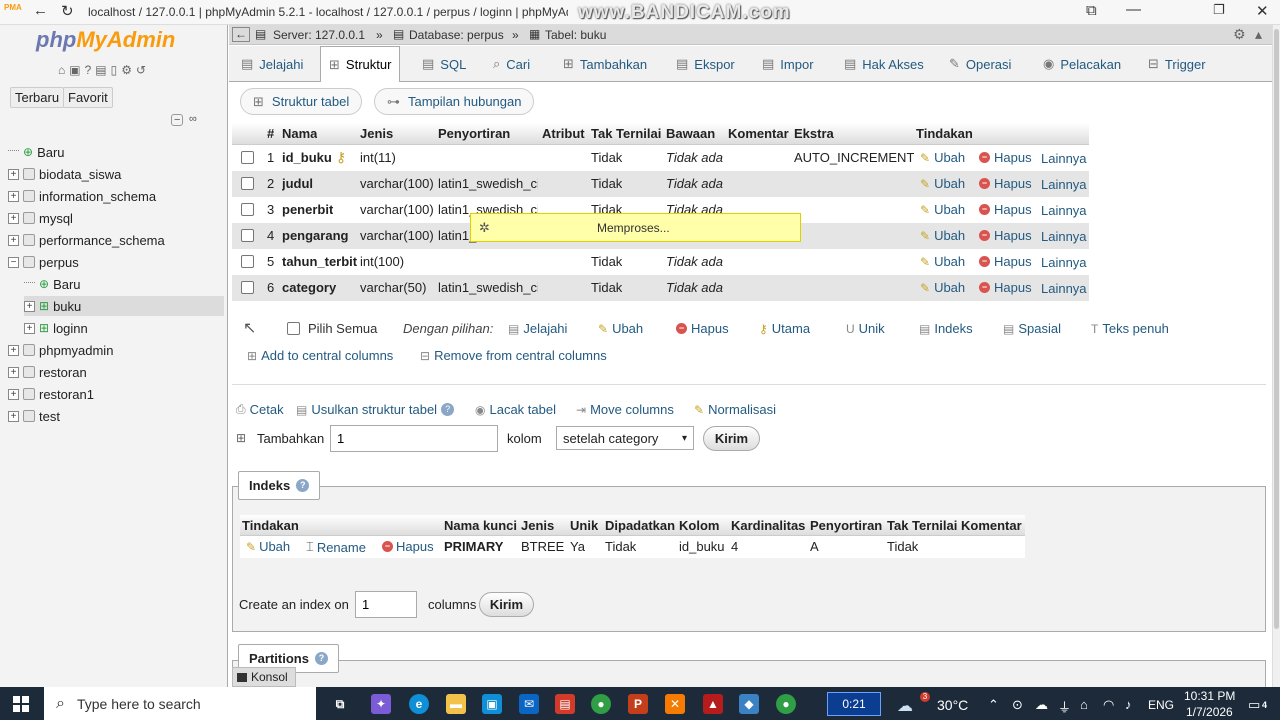 The image size is (1280, 720). I want to click on tray-chevron-icon: ⌃, so click(993, 705).